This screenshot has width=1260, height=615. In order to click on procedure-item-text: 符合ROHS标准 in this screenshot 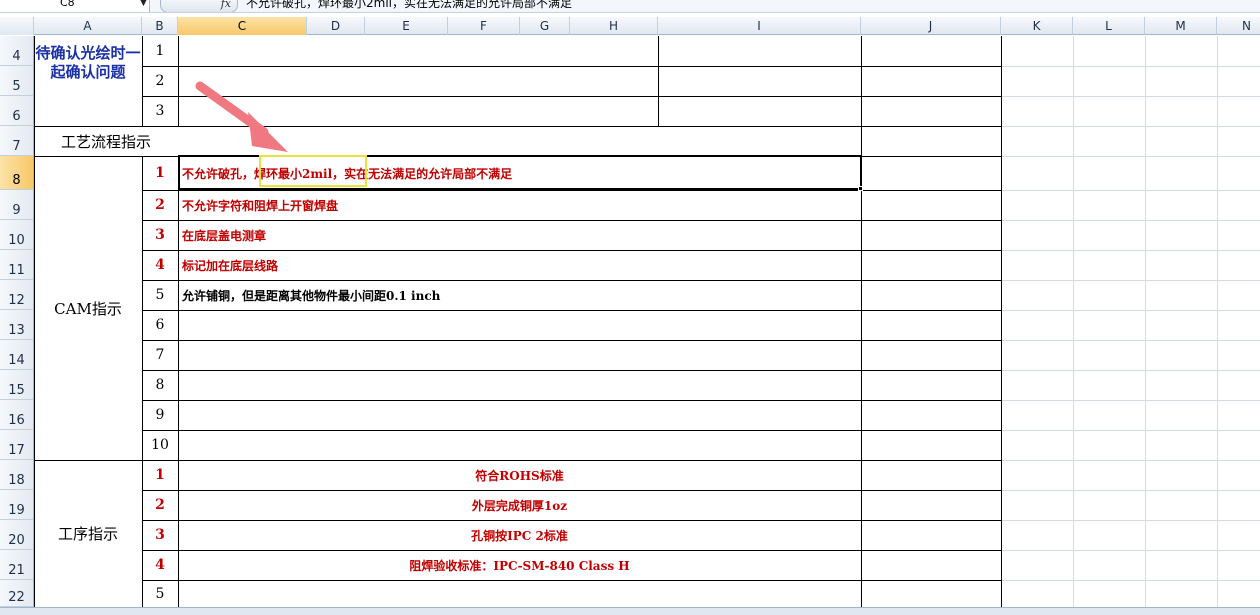, I will do `click(519, 475)`.